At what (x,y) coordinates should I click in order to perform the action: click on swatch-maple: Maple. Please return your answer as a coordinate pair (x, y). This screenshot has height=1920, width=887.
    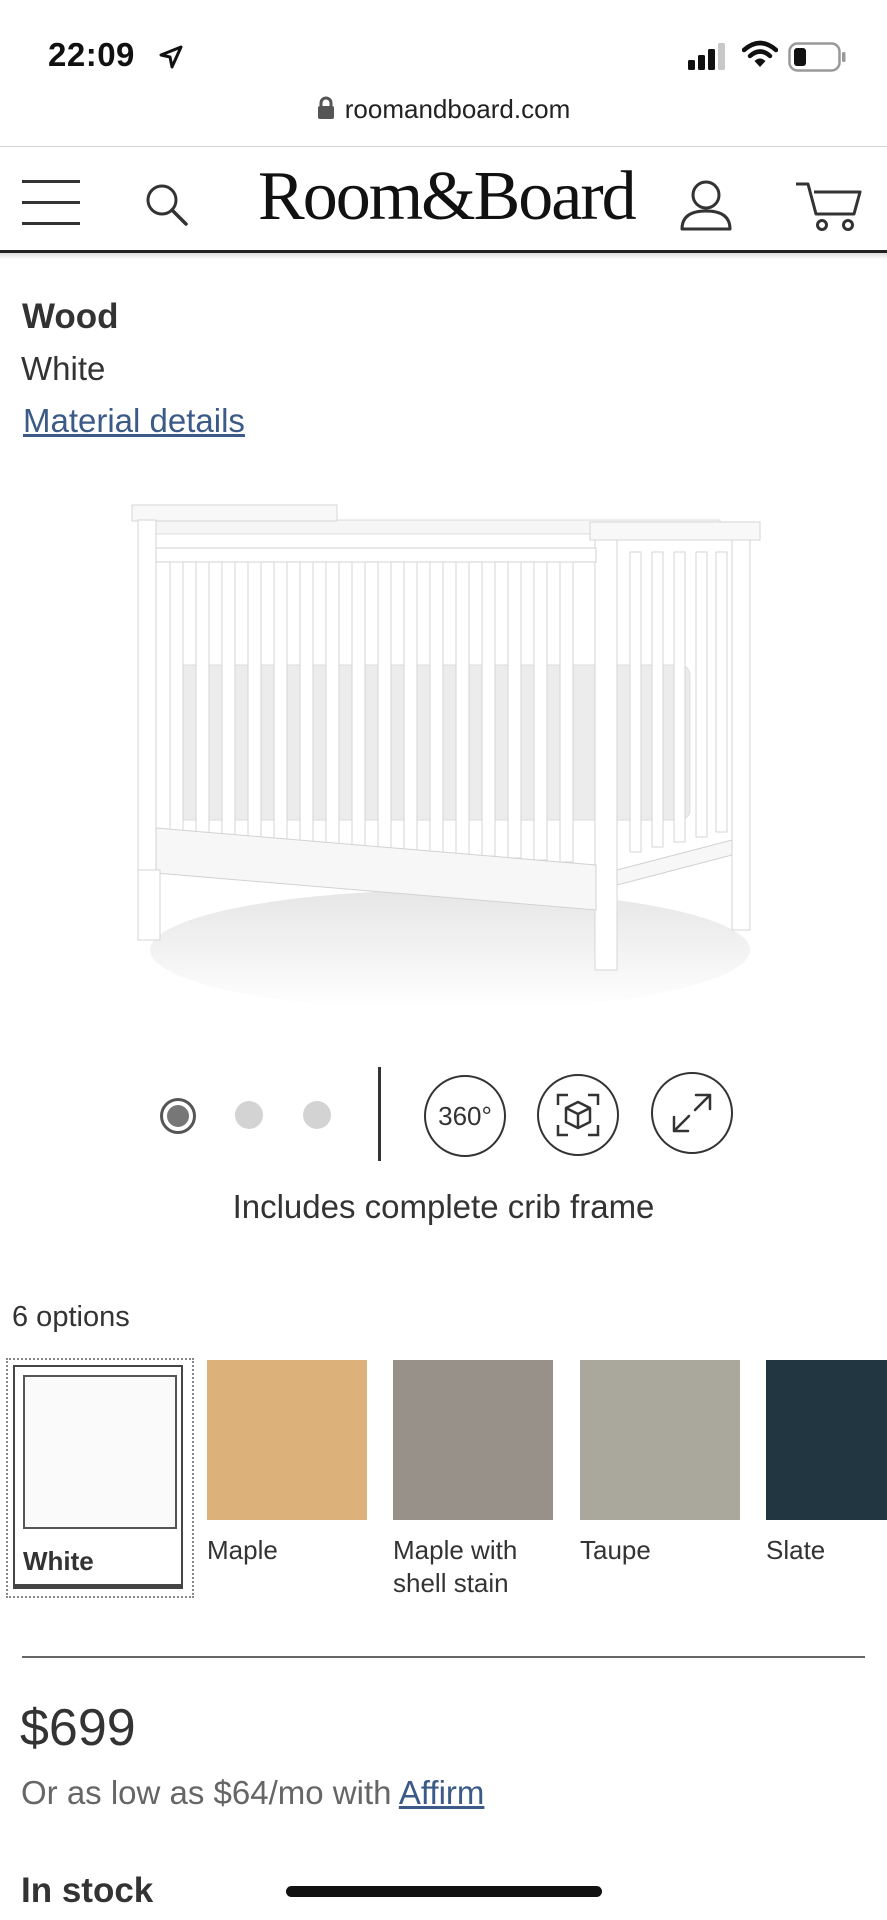
    Looking at the image, I should click on (298, 1463).